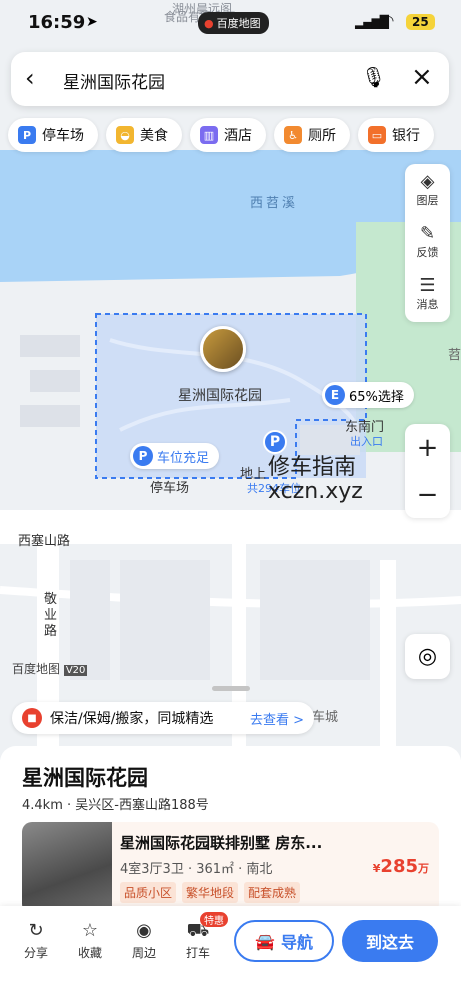 Image resolution: width=461 pixels, height=1000 pixels. Describe the element at coordinates (427, 494) in the screenshot. I see `zoom-out-button: −` at that location.